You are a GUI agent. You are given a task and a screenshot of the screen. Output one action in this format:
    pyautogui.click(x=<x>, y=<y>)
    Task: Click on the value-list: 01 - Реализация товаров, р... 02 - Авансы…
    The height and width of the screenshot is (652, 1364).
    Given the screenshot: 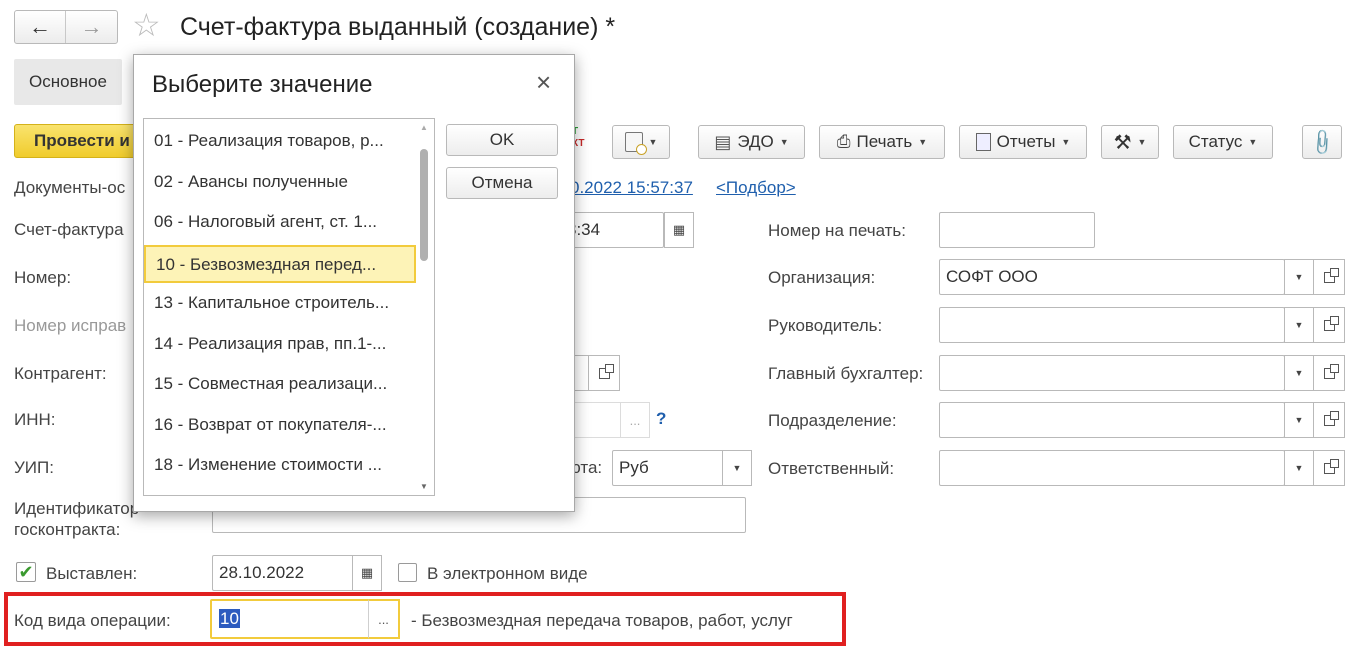 What is the action you would take?
    pyautogui.click(x=289, y=307)
    